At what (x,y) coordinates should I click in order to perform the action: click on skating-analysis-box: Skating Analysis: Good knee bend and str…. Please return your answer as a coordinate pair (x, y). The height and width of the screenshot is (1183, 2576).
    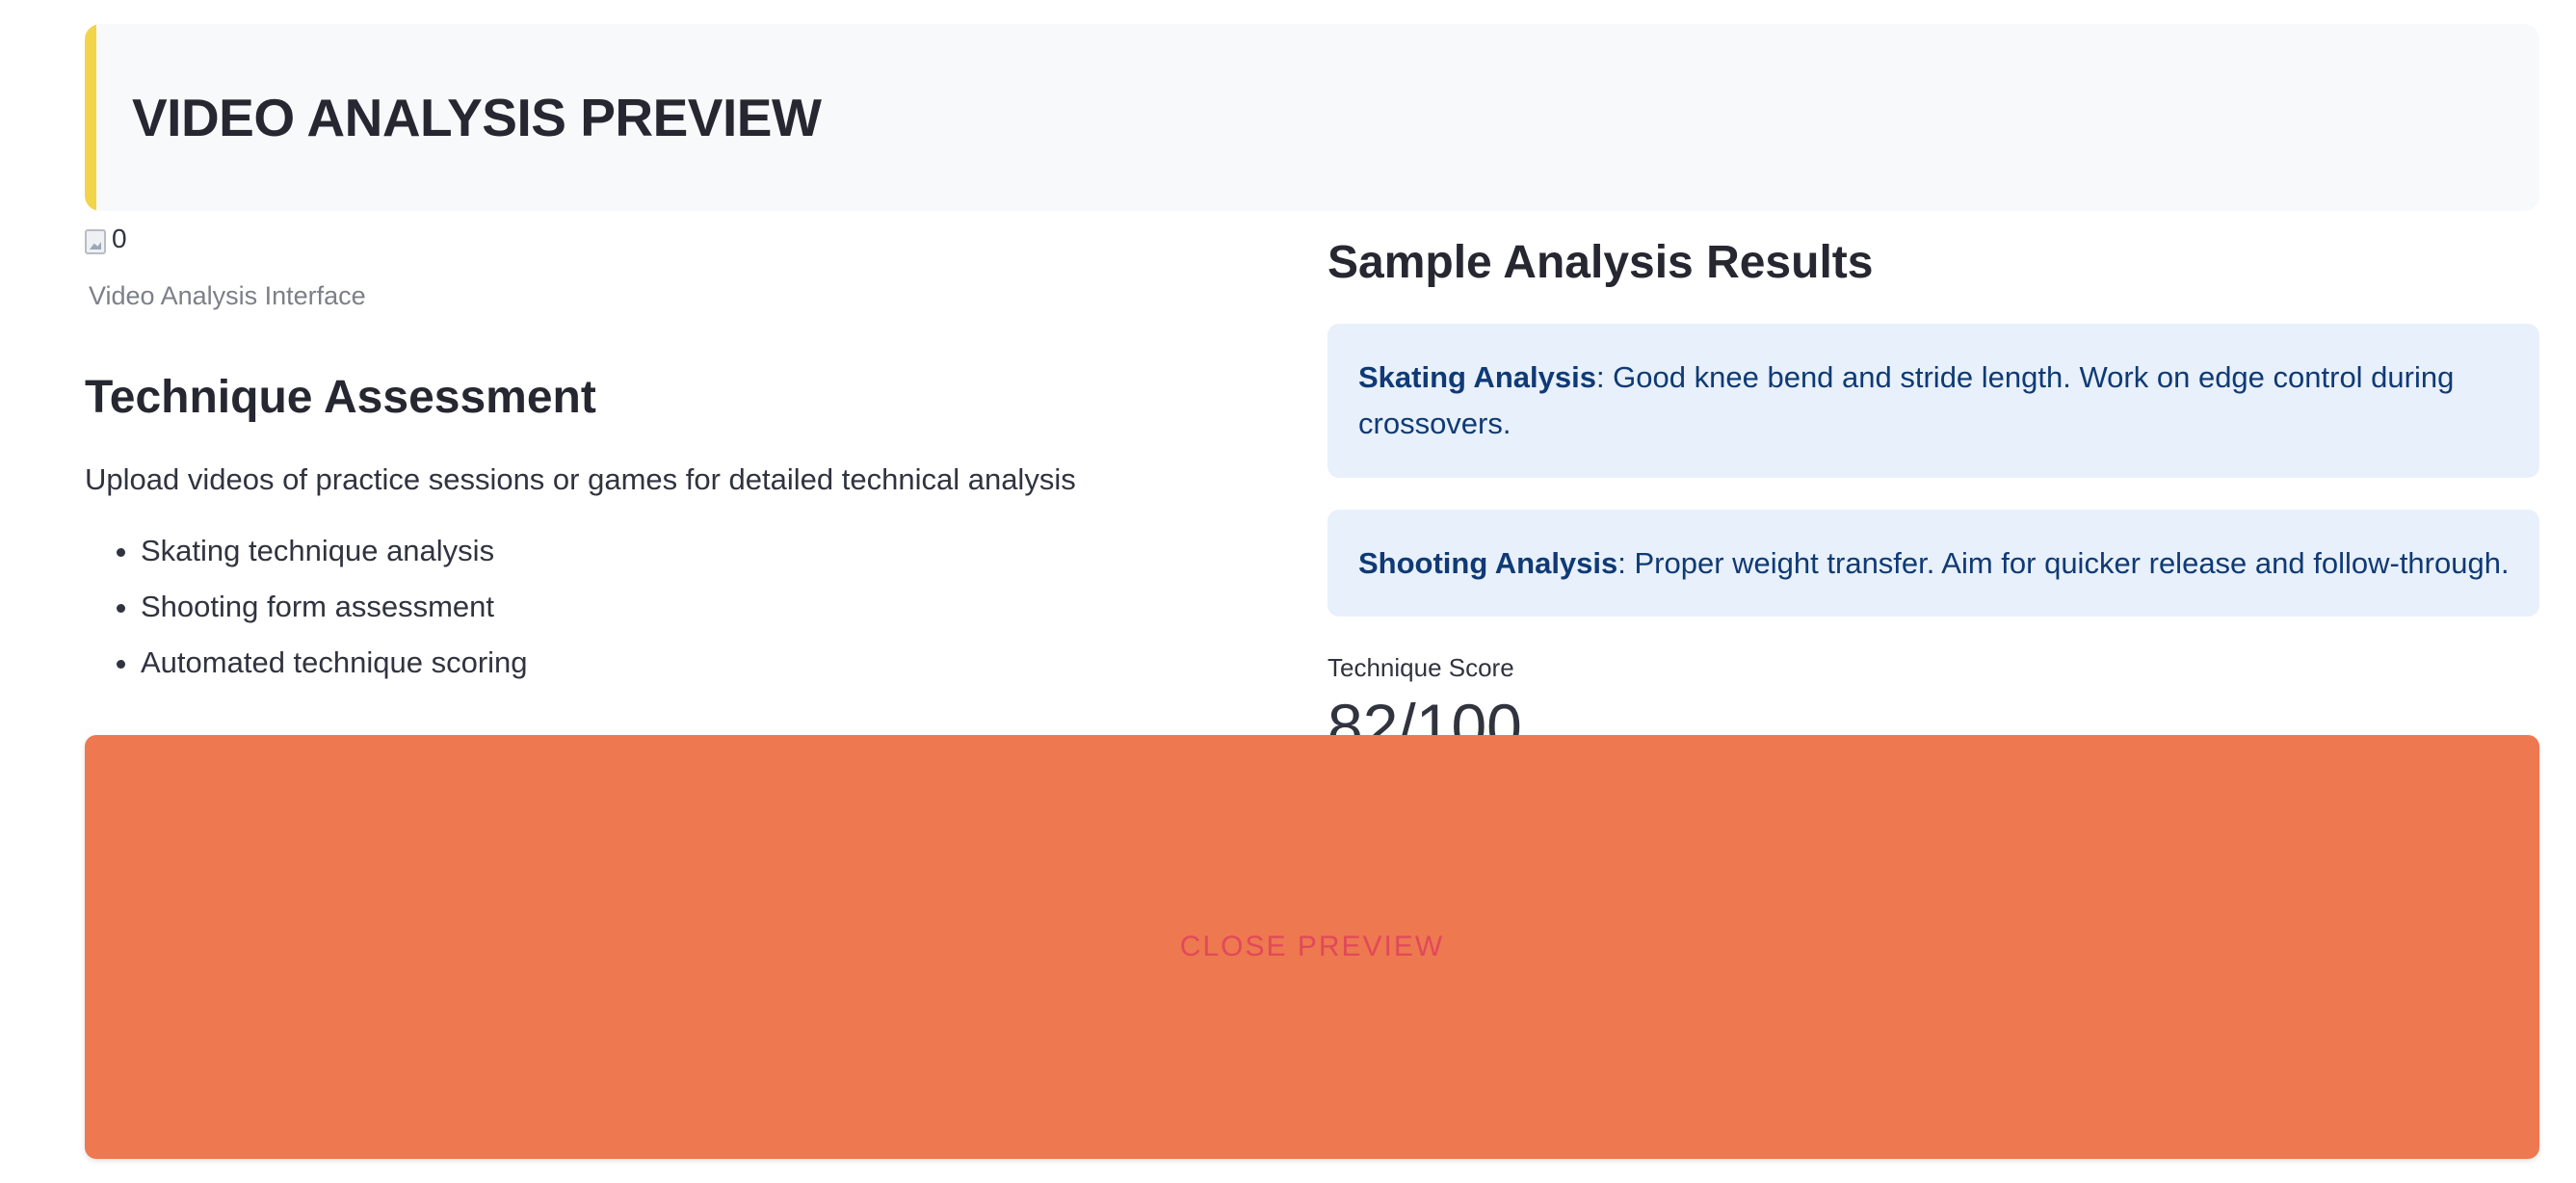
    Looking at the image, I should click on (1933, 401).